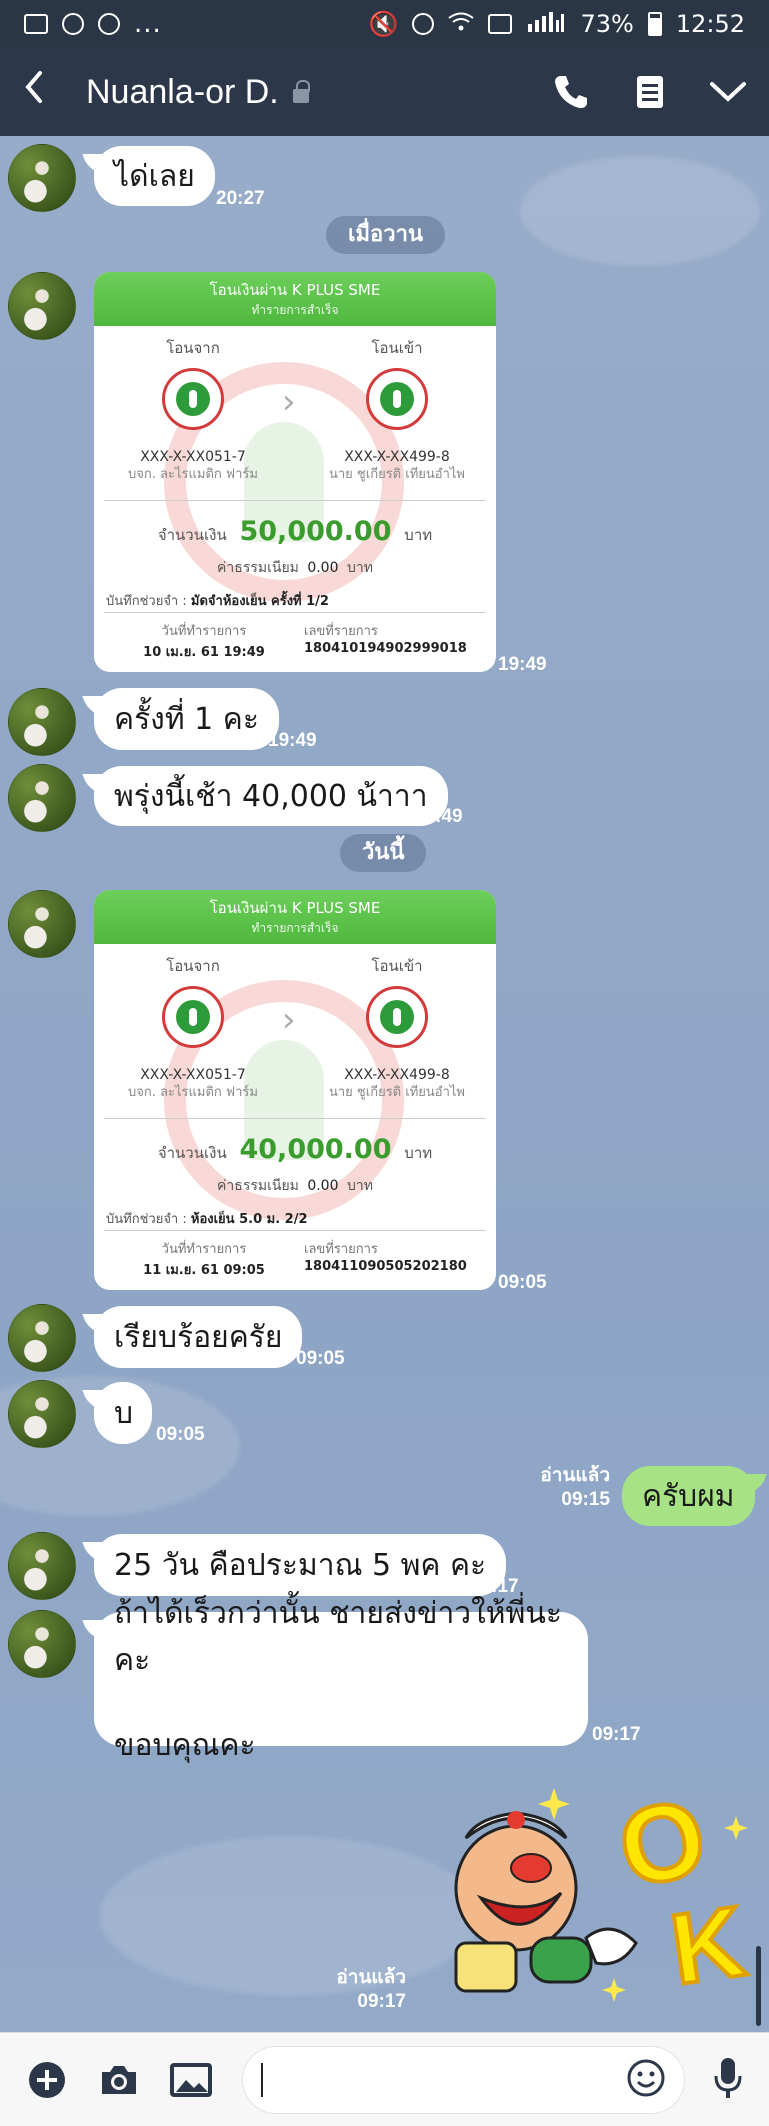 Image resolution: width=769 pixels, height=2126 pixels. I want to click on transaction-ref: เลขที่รายการ 180411090505202180, so click(394, 1256).